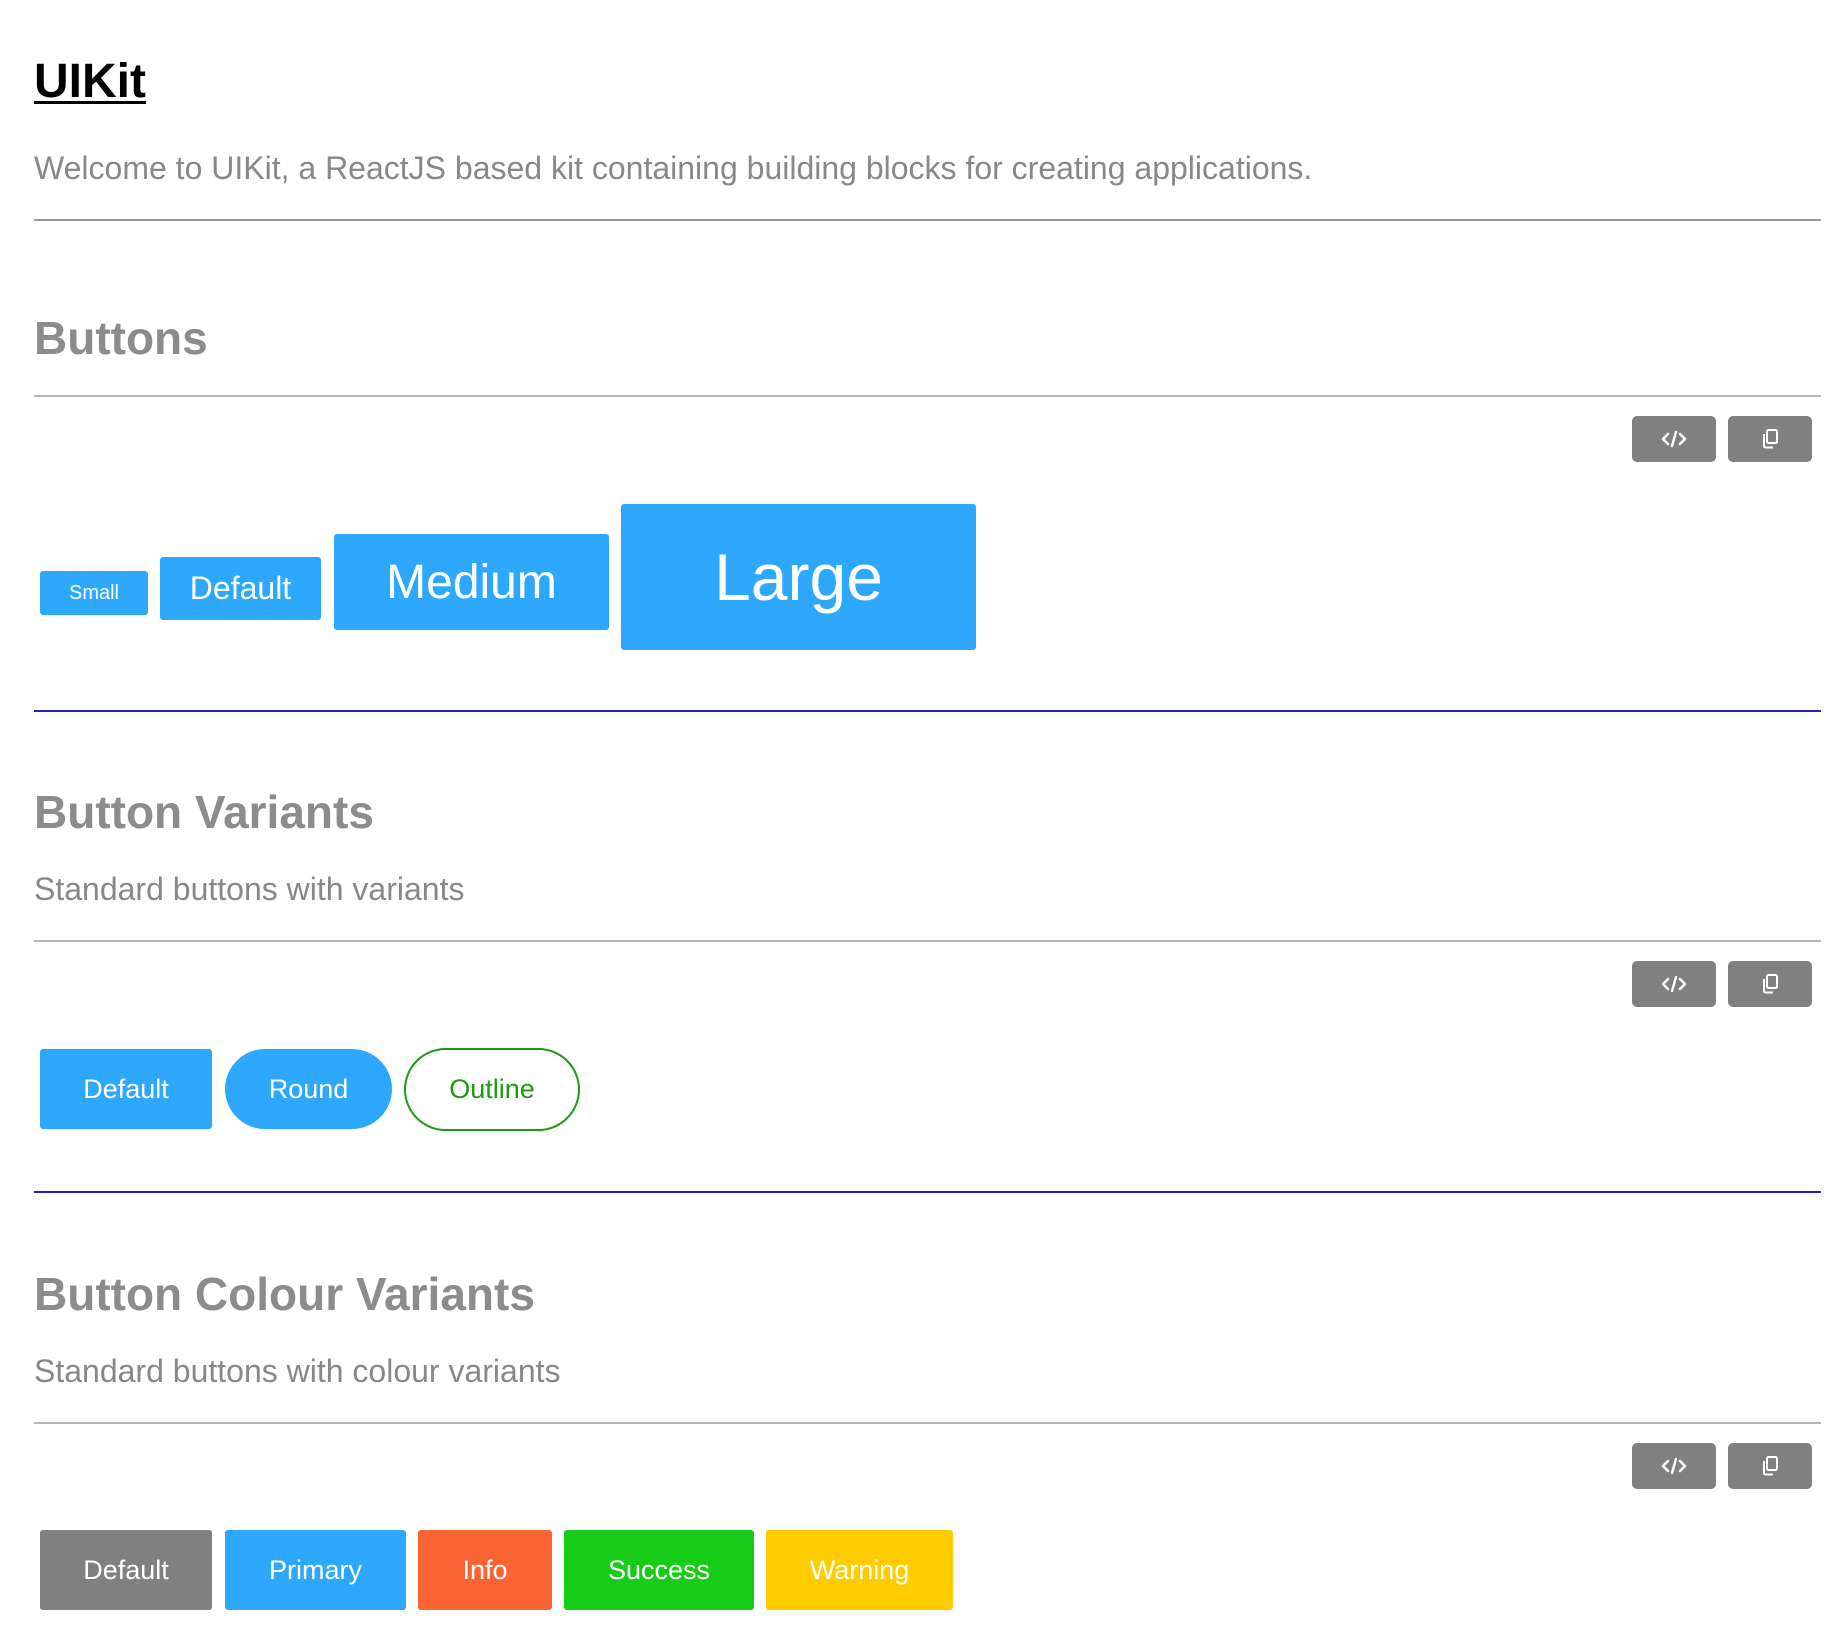 This screenshot has height=1630, width=1834. Describe the element at coordinates (90, 81) in the screenshot. I see `page-title: UIKit` at that location.